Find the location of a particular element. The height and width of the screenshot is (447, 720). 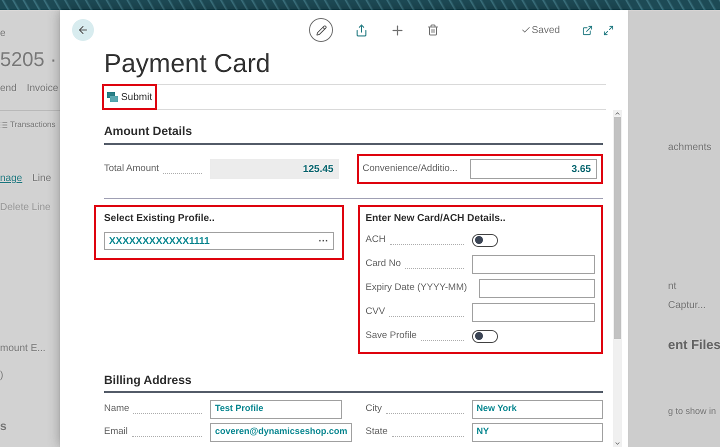

text-field: coveren@dynamicseshop.com is located at coordinates (281, 432).